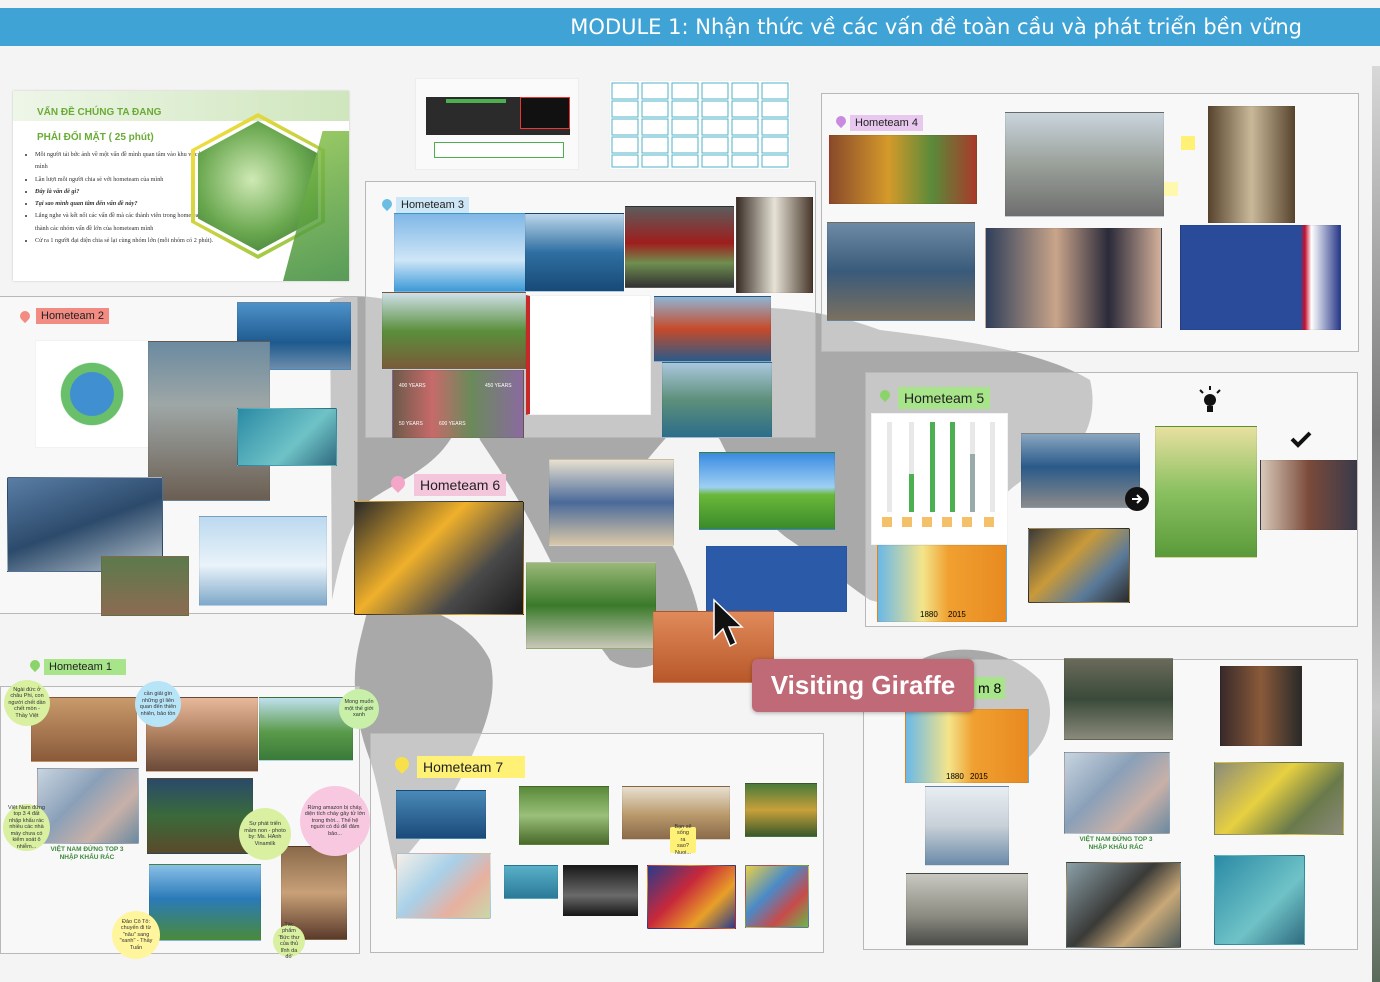 This screenshot has width=1380, height=982. What do you see at coordinates (611, 502) in the screenshot?
I see `photo-refugee-child` at bounding box center [611, 502].